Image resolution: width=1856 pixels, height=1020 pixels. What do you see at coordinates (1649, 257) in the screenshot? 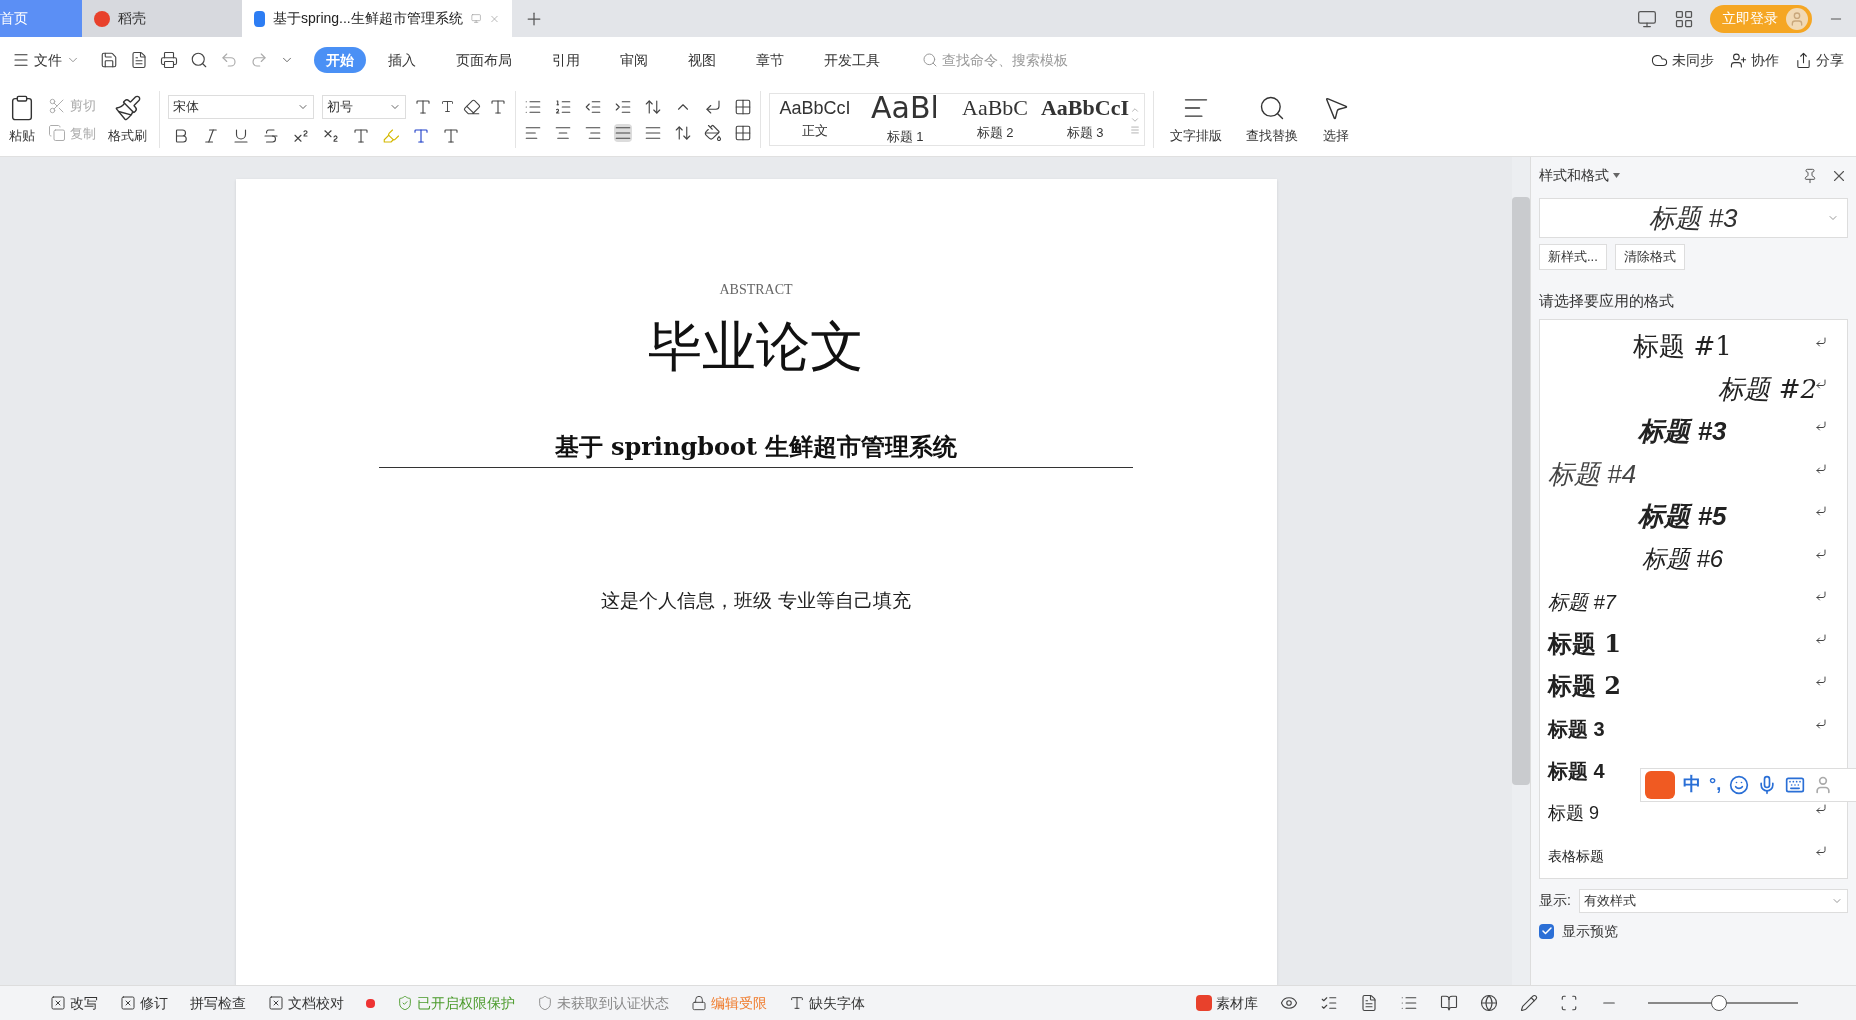
I see `panel-button: 清除格式` at bounding box center [1649, 257].